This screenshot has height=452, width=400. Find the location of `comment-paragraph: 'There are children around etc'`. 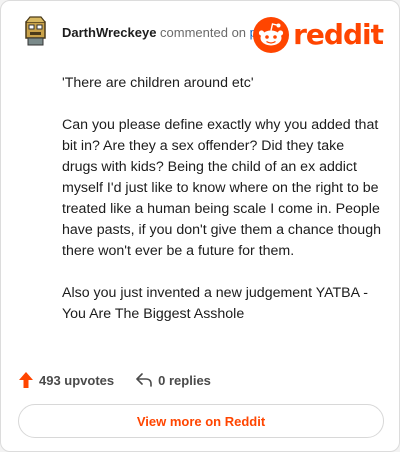

comment-paragraph: 'There are children around etc' is located at coordinates (158, 83).